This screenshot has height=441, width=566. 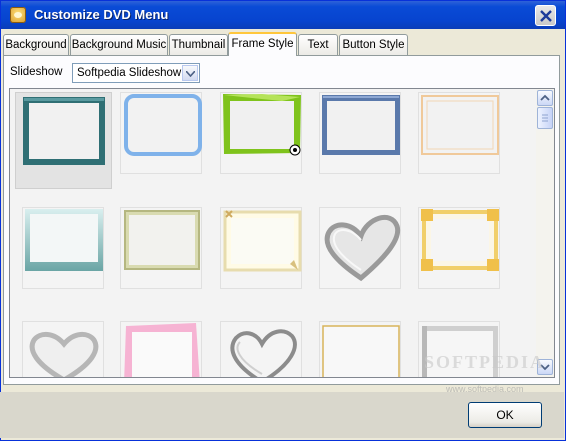 What do you see at coordinates (360, 349) in the screenshot?
I see `frame-thumb-gold-thin` at bounding box center [360, 349].